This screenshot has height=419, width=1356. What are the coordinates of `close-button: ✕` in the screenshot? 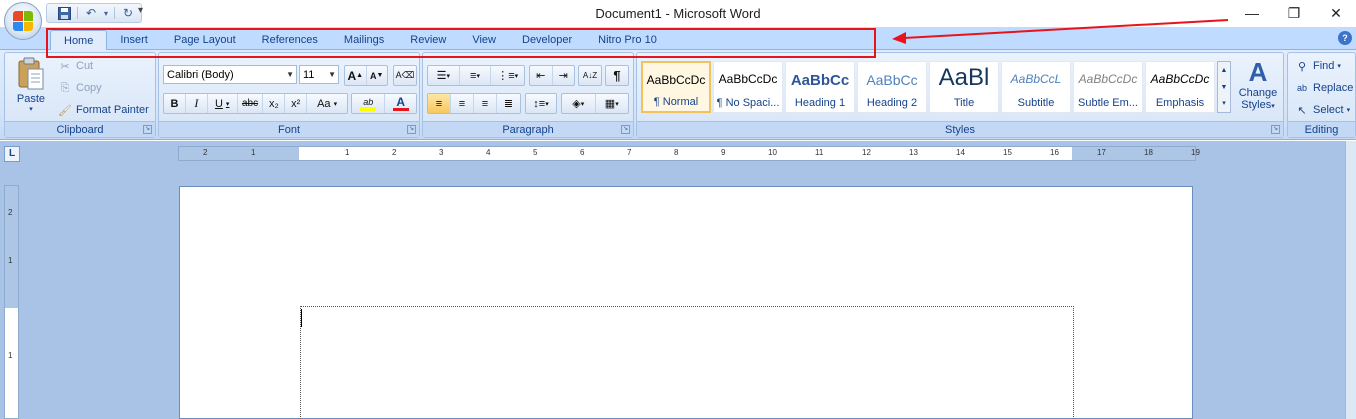 It's located at (1336, 13).